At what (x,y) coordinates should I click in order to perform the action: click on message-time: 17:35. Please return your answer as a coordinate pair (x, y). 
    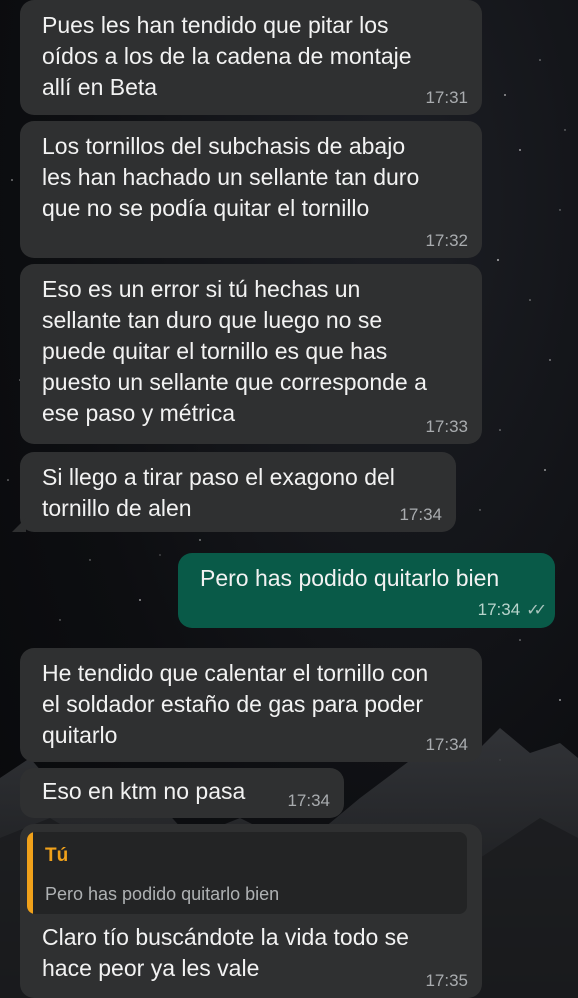
    Looking at the image, I should click on (446, 980).